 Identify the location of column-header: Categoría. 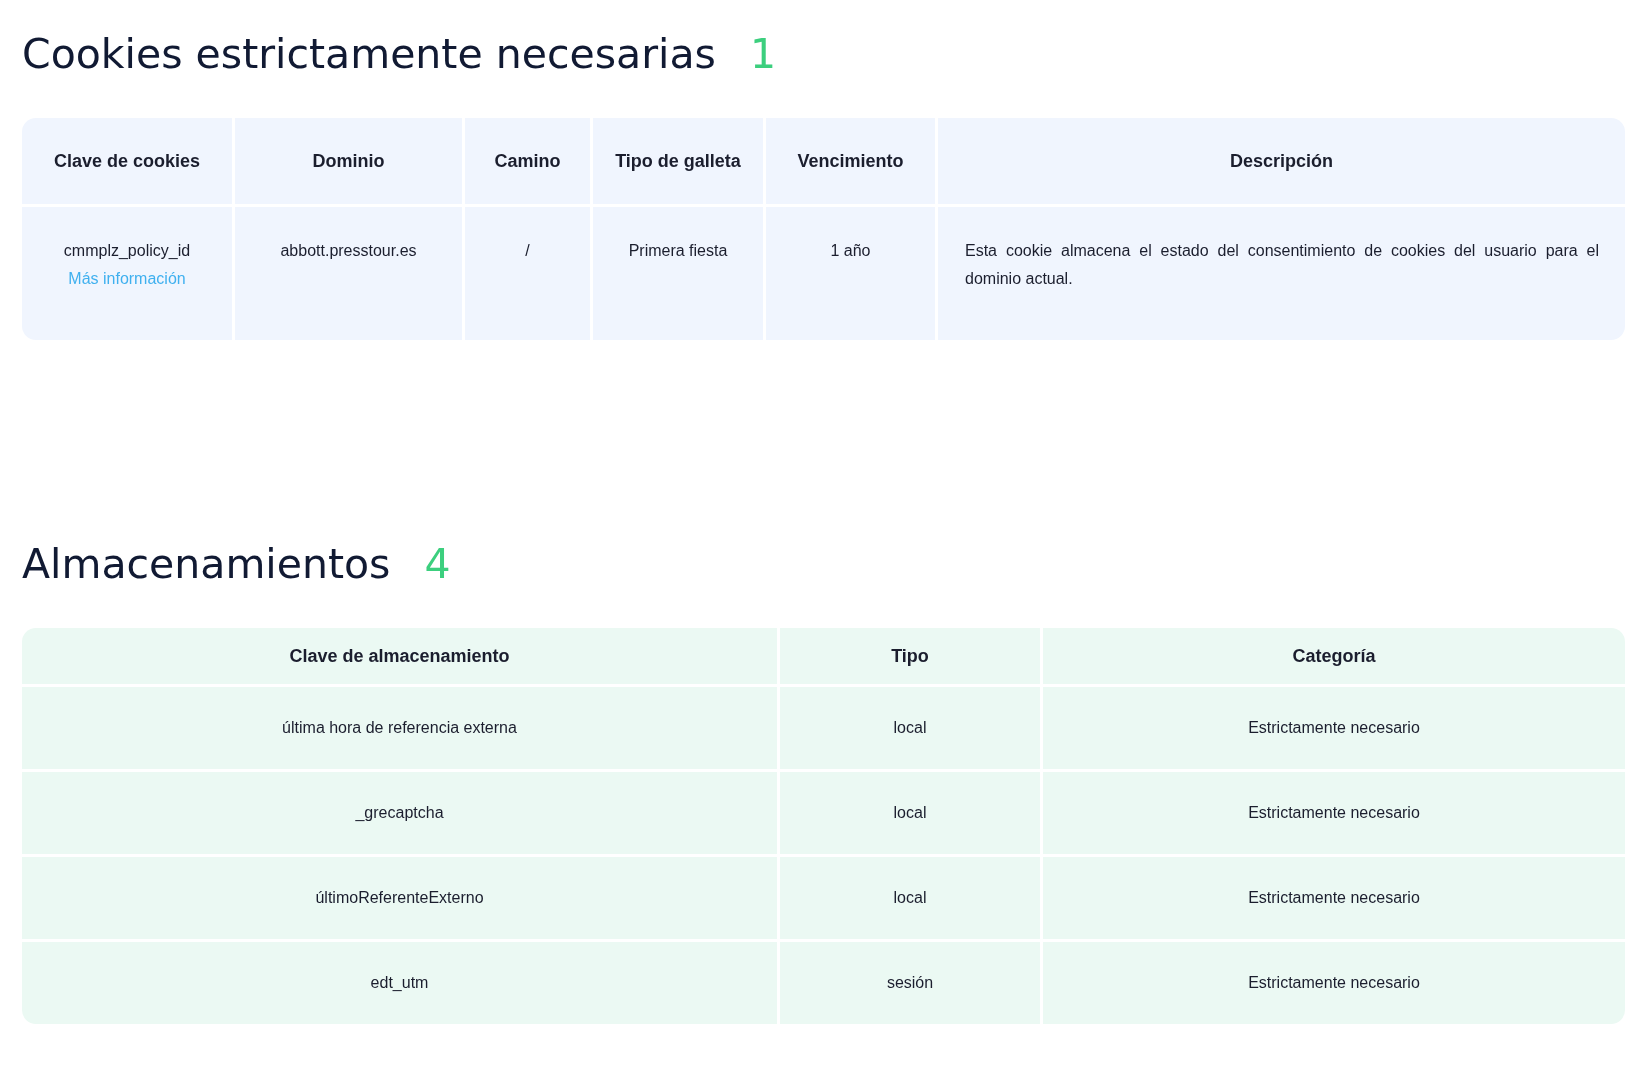
(1333, 657).